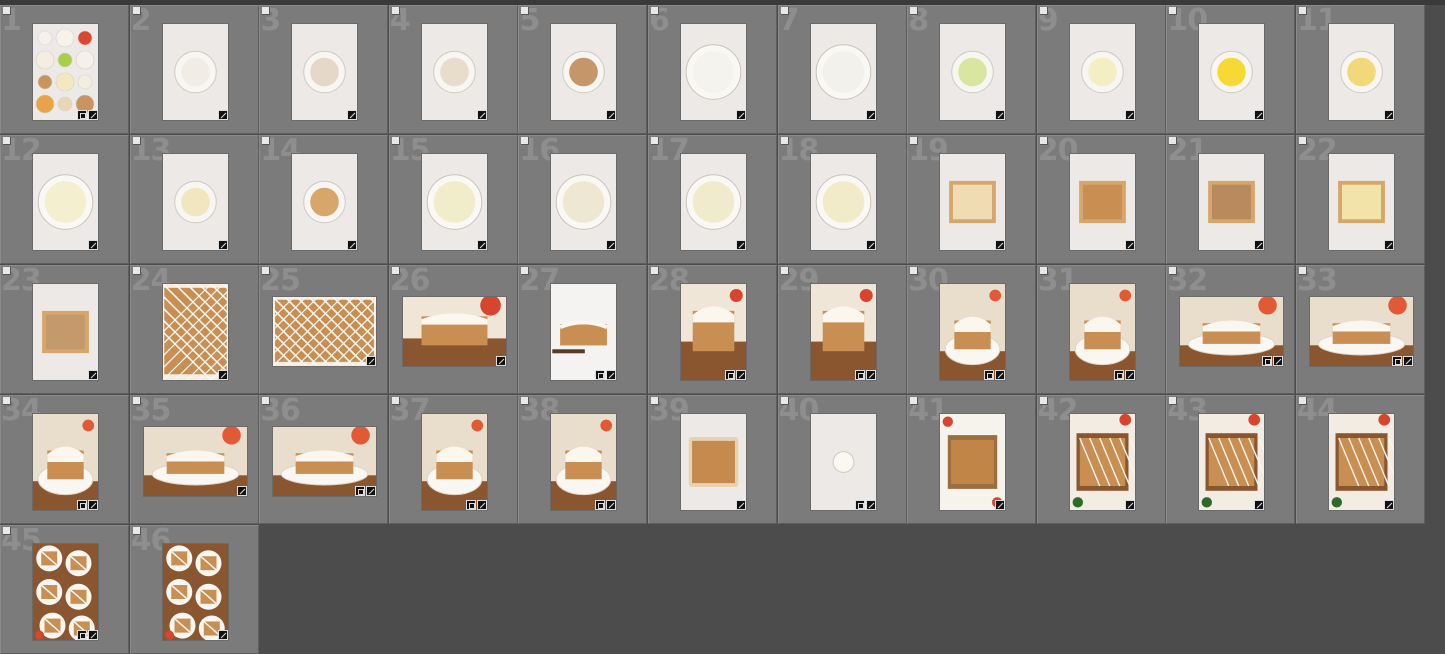 The image size is (1445, 654). Describe the element at coordinates (453, 459) in the screenshot. I see `photo-cell-37: 37` at that location.